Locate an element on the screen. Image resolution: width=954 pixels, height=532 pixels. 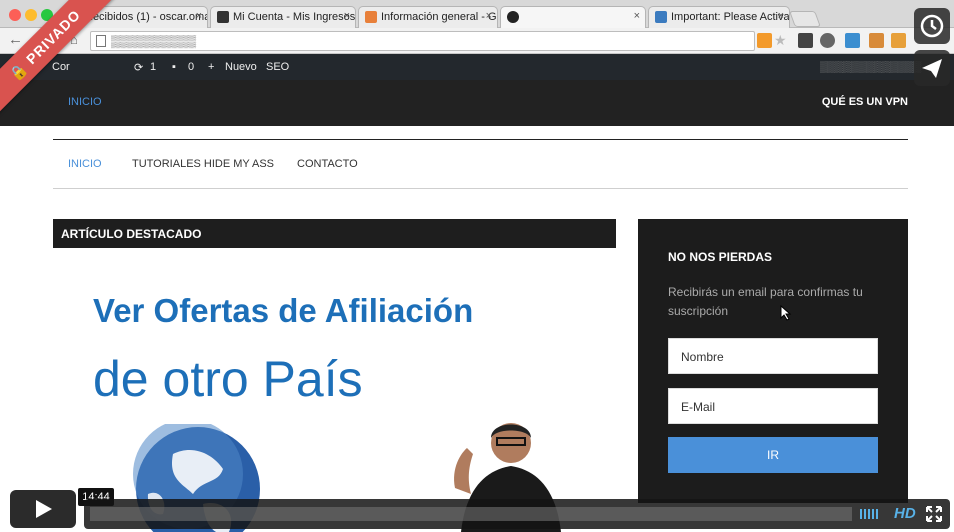
new-content-link: Nuevo is located at coordinates (241, 67).